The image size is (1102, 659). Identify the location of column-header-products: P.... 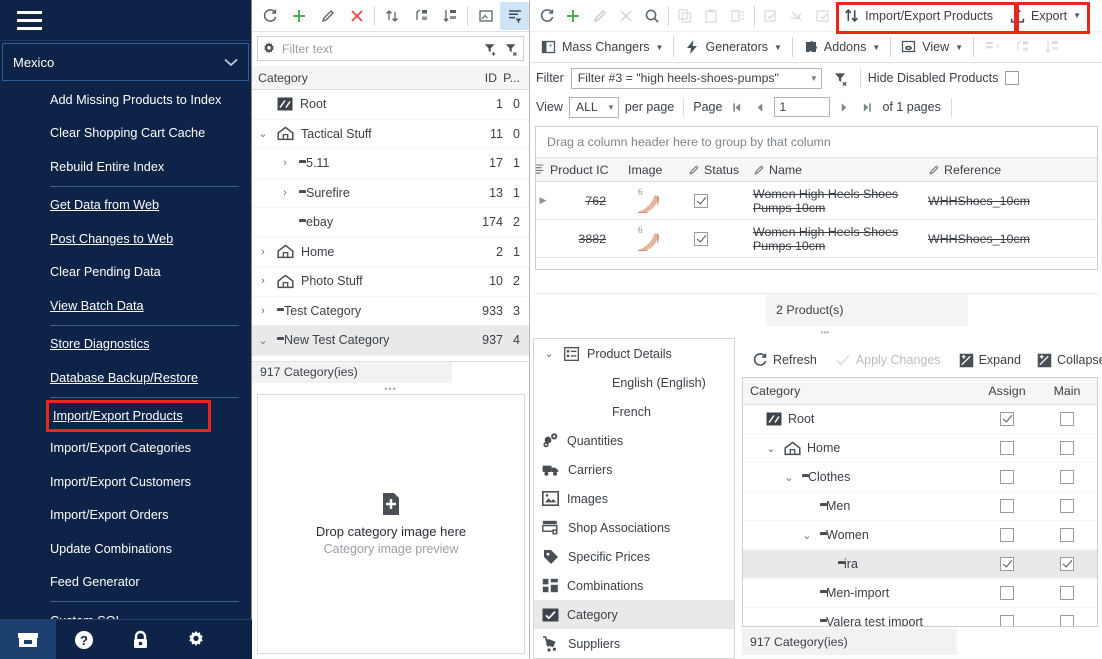
(513, 78).